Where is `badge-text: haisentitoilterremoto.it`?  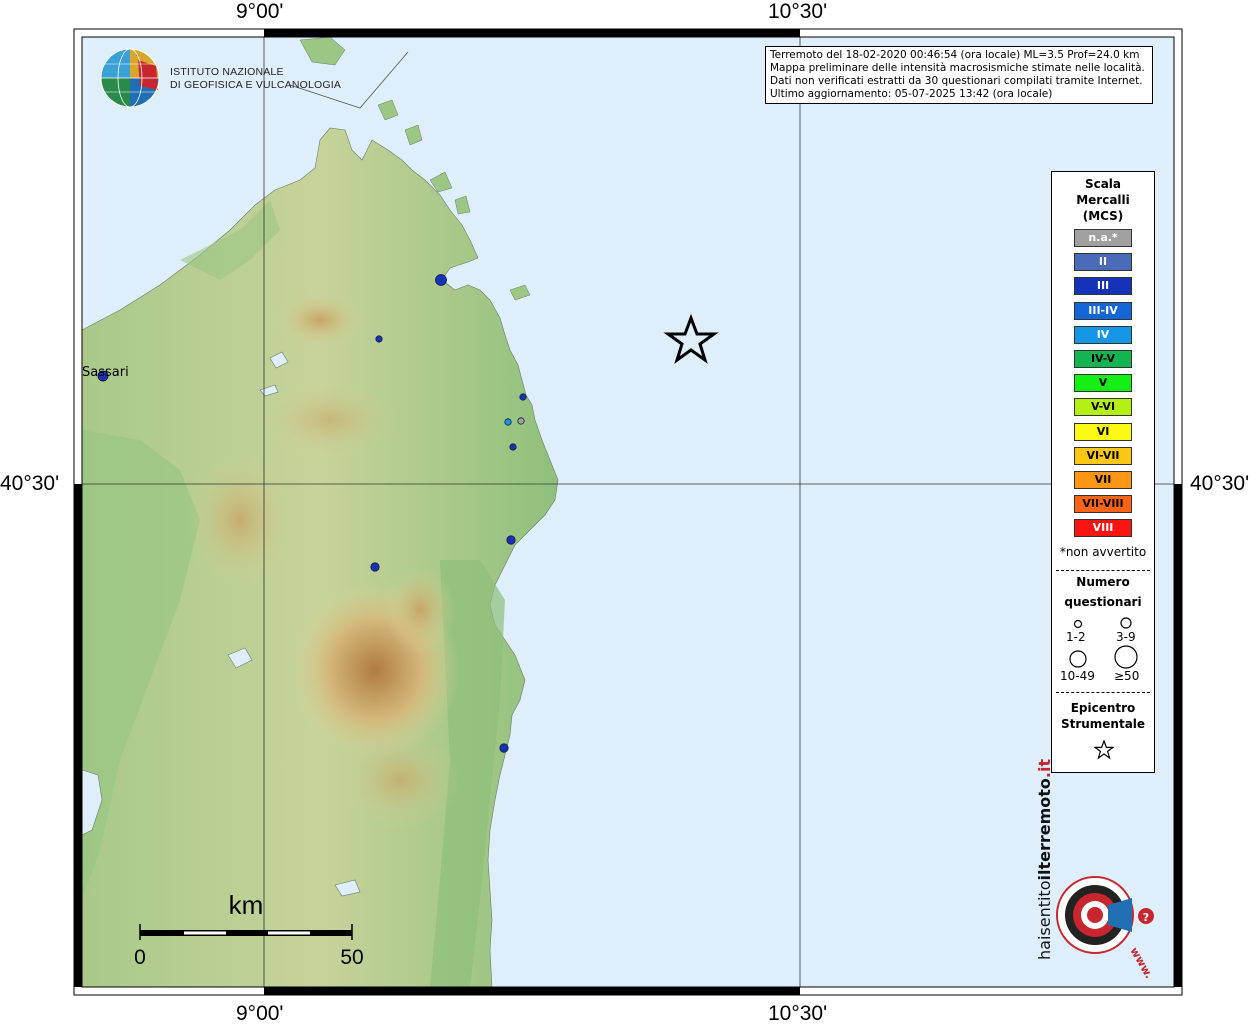 badge-text: haisentitoilterremoto.it is located at coordinates (1044, 859).